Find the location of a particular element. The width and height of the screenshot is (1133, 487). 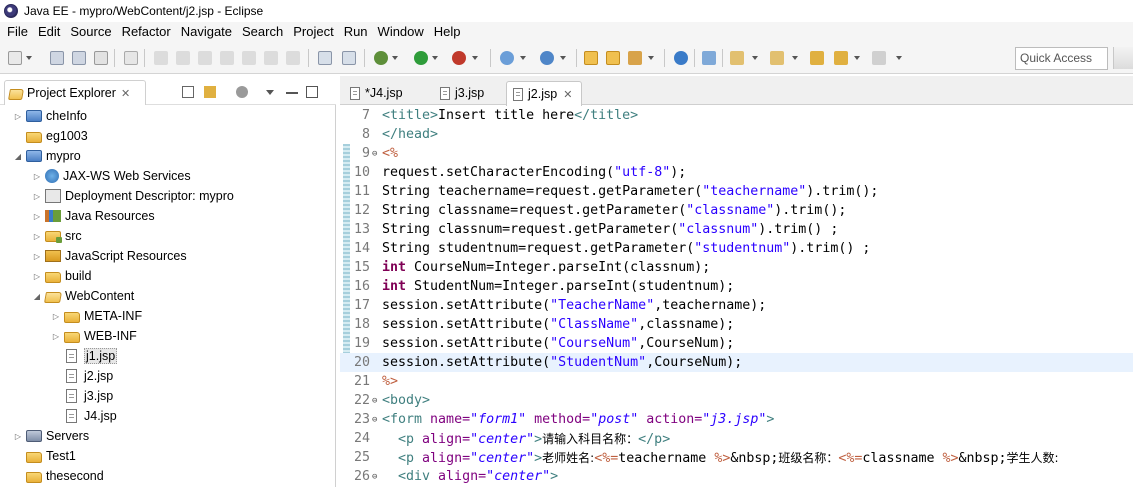

save-all-icon is located at coordinates (79, 58).